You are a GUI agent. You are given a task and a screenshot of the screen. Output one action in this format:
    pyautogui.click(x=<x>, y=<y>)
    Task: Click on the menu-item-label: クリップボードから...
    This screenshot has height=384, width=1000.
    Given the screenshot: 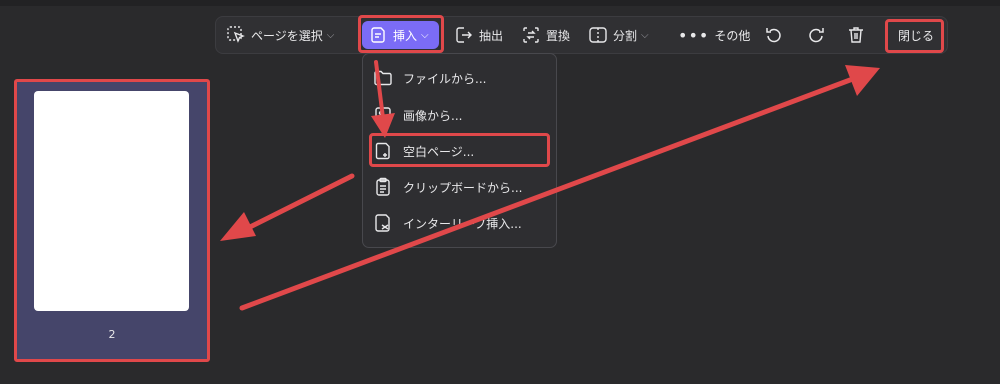 What is the action you would take?
    pyautogui.click(x=463, y=187)
    